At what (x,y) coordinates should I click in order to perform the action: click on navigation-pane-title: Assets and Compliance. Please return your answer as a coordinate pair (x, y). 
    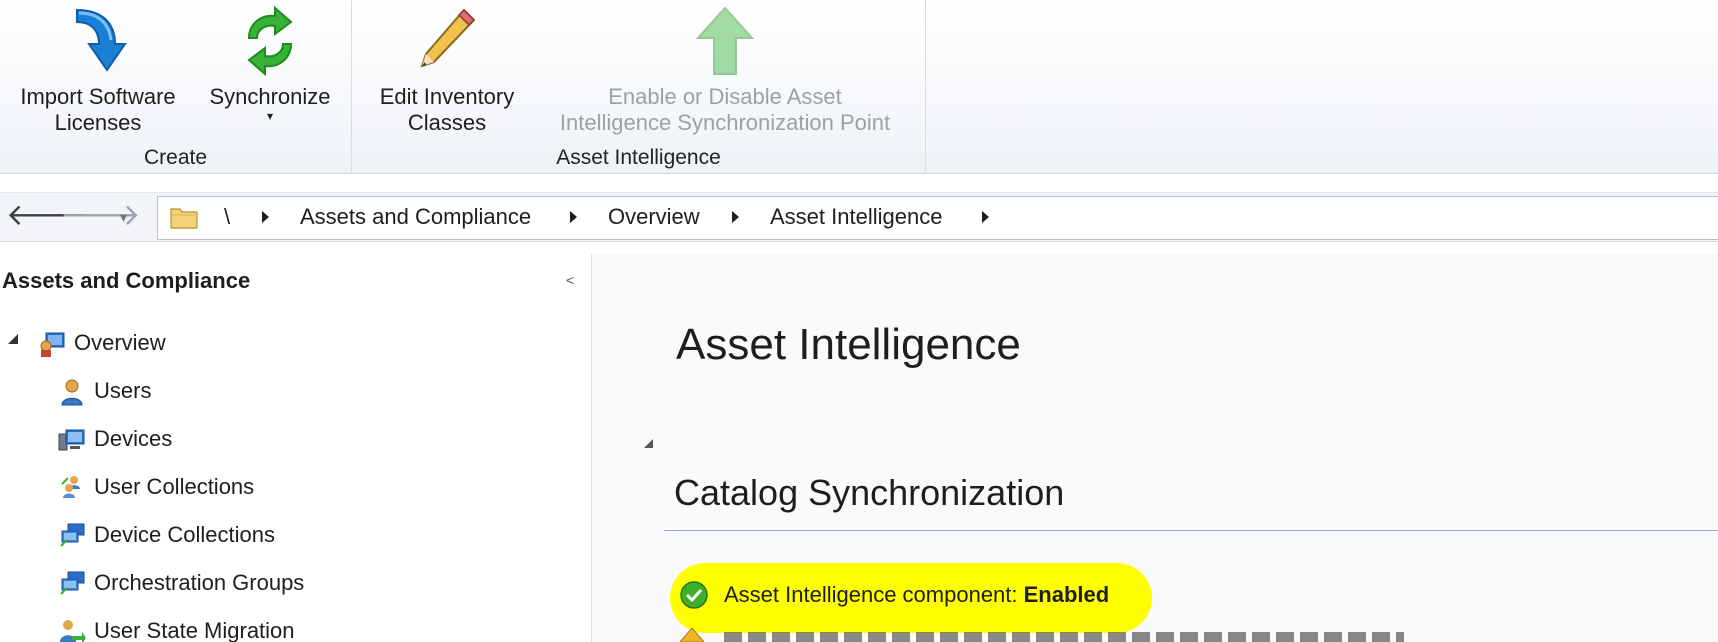
    Looking at the image, I should click on (126, 280).